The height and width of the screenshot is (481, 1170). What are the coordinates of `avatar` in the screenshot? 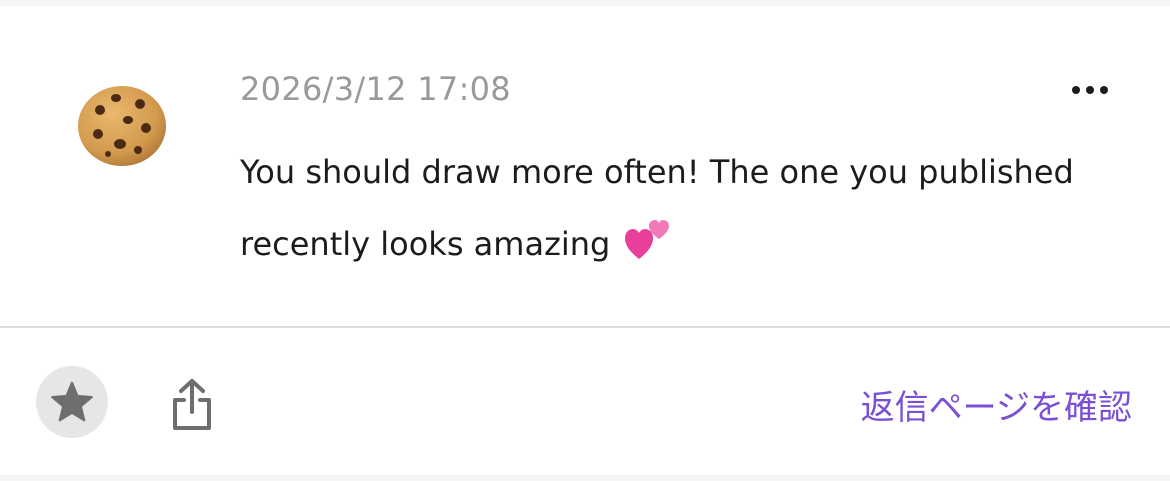 It's located at (122, 126).